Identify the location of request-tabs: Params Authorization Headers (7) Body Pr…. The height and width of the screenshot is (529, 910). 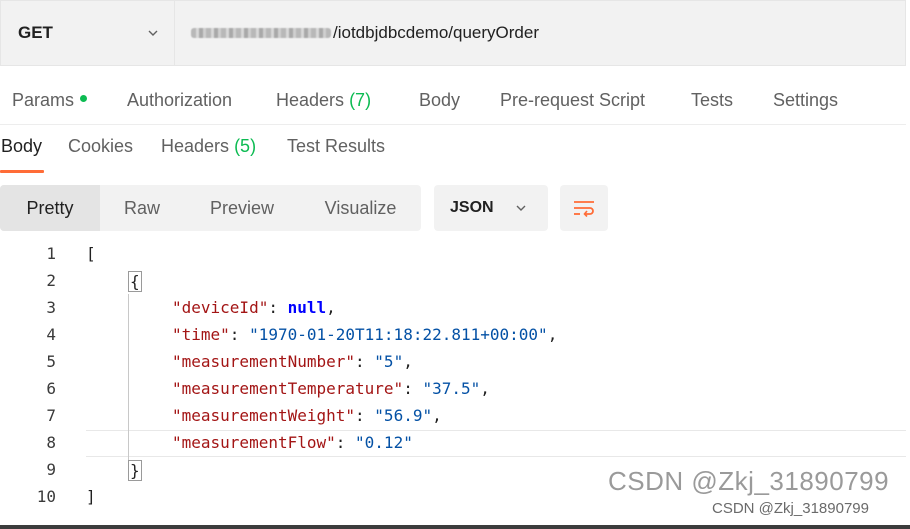
(453, 100).